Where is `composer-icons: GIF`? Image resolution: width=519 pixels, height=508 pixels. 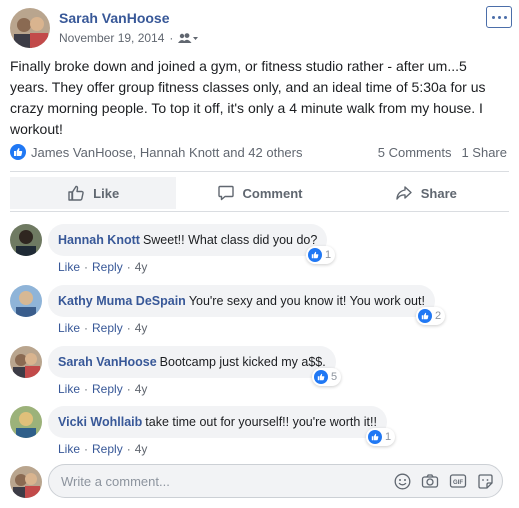 composer-icons: GIF is located at coordinates (439, 481).